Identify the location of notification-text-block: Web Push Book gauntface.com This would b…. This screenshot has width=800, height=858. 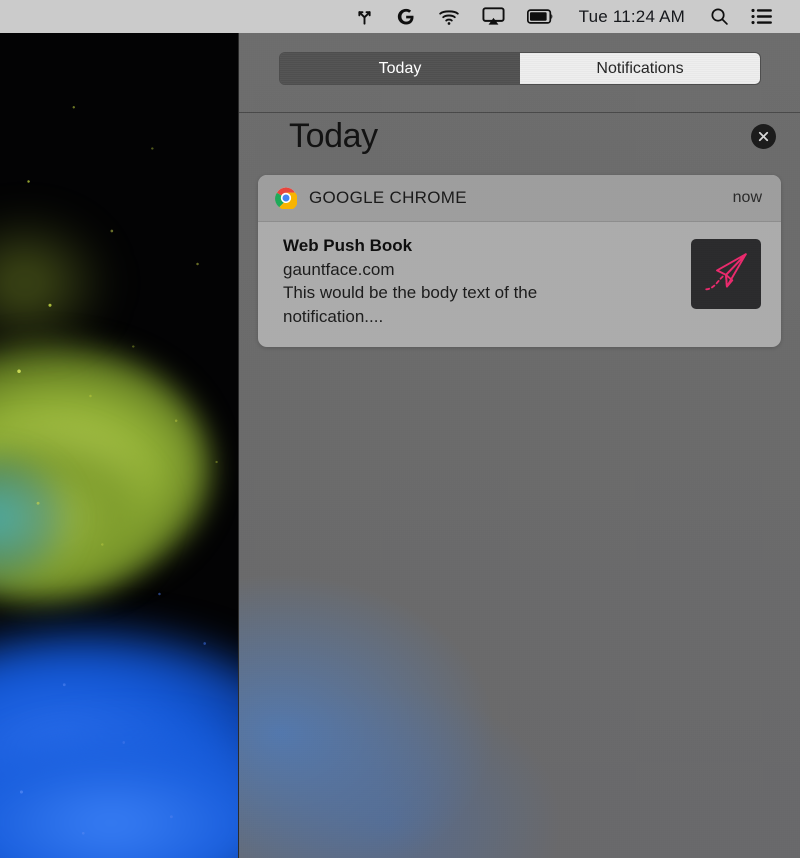
(487, 281).